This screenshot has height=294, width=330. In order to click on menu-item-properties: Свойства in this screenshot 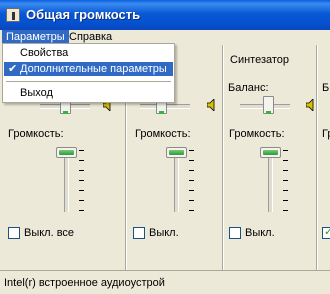, I will do `click(88, 53)`.